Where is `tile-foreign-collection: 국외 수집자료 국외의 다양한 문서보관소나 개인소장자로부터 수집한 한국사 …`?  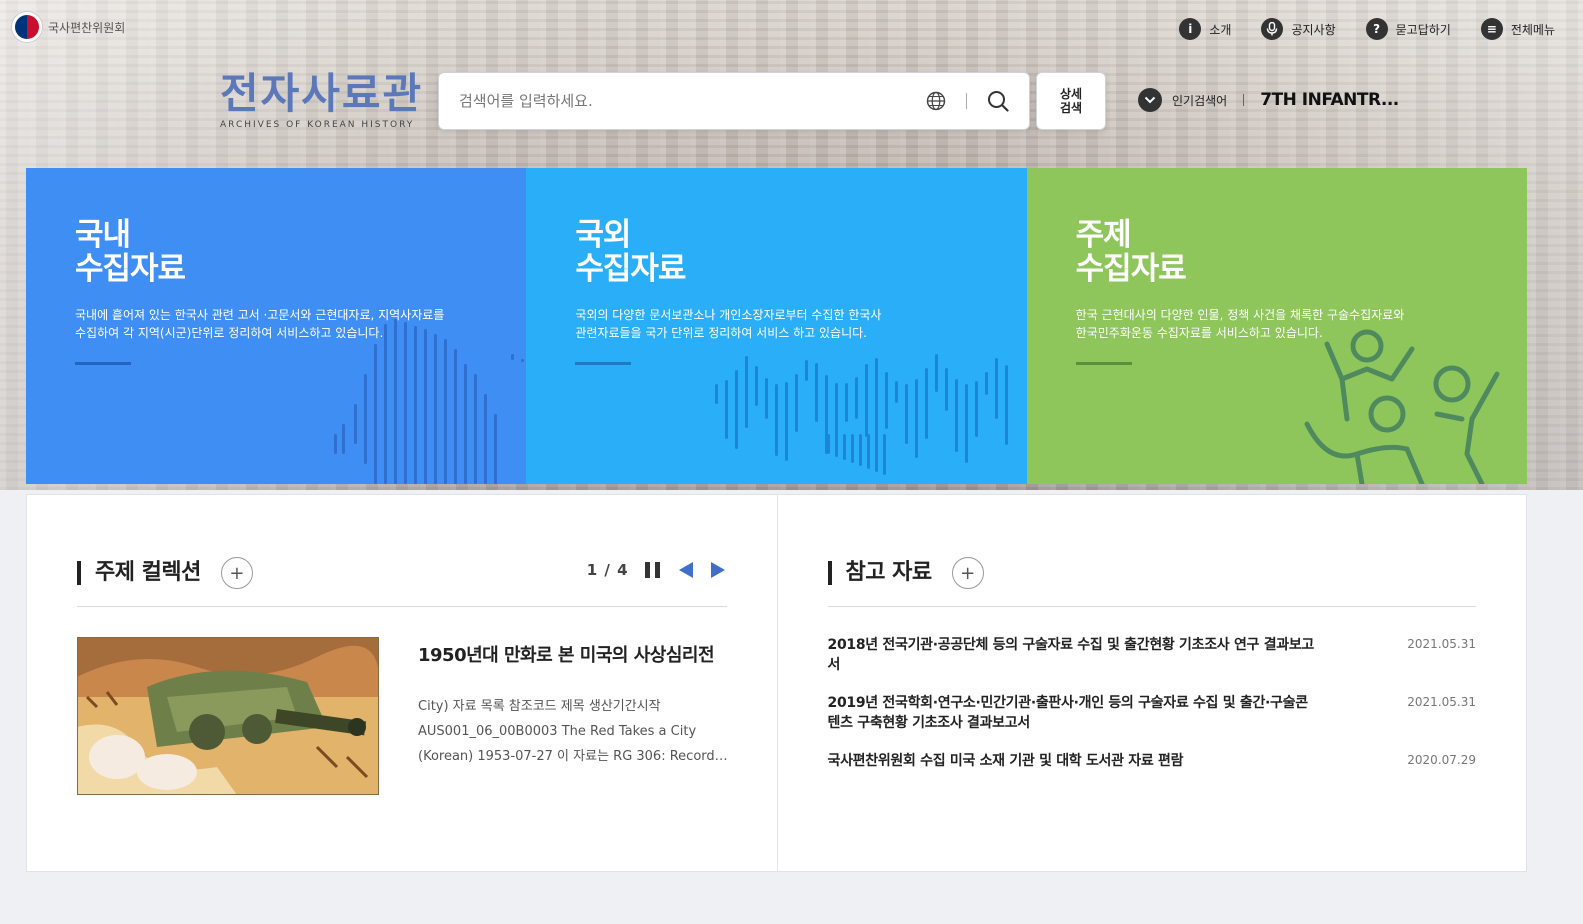 tile-foreign-collection: 국외 수집자료 국외의 다양한 문서보관소나 개인소장자로부터 수집한 한국사 … is located at coordinates (776, 326).